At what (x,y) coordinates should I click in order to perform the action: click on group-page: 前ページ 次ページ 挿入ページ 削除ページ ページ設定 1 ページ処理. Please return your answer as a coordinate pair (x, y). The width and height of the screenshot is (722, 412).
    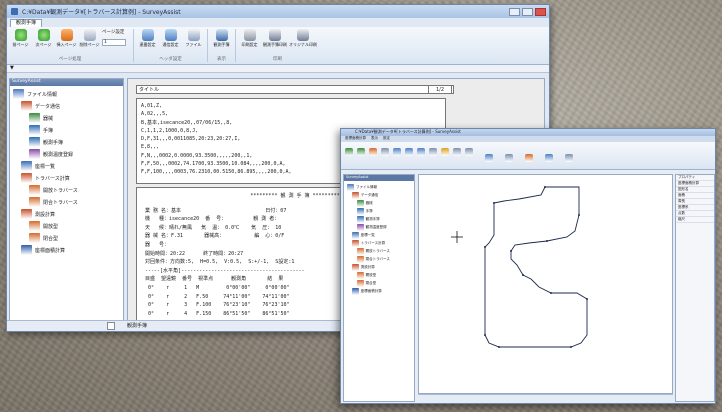
    Looking at the image, I should click on (72, 45).